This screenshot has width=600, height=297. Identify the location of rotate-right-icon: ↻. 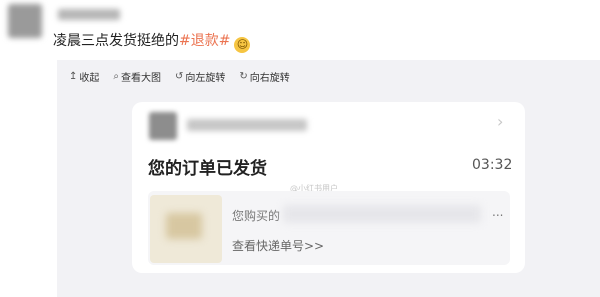
(243, 76).